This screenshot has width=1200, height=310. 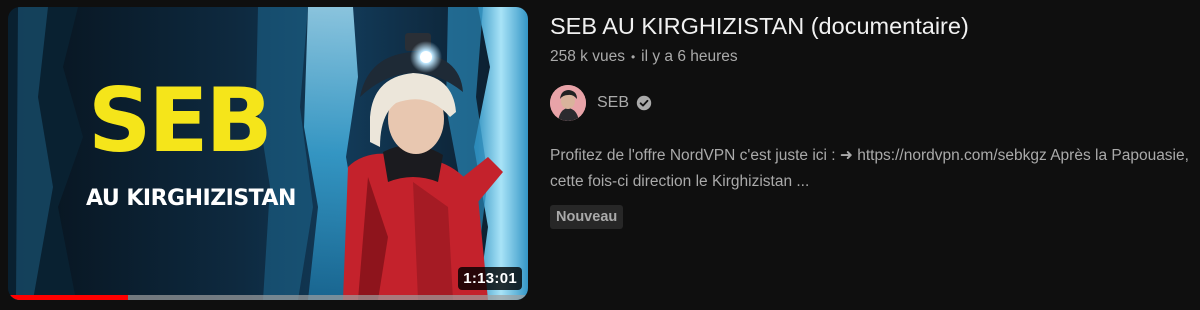 What do you see at coordinates (587, 217) in the screenshot?
I see `new-badge: Nouveau` at bounding box center [587, 217].